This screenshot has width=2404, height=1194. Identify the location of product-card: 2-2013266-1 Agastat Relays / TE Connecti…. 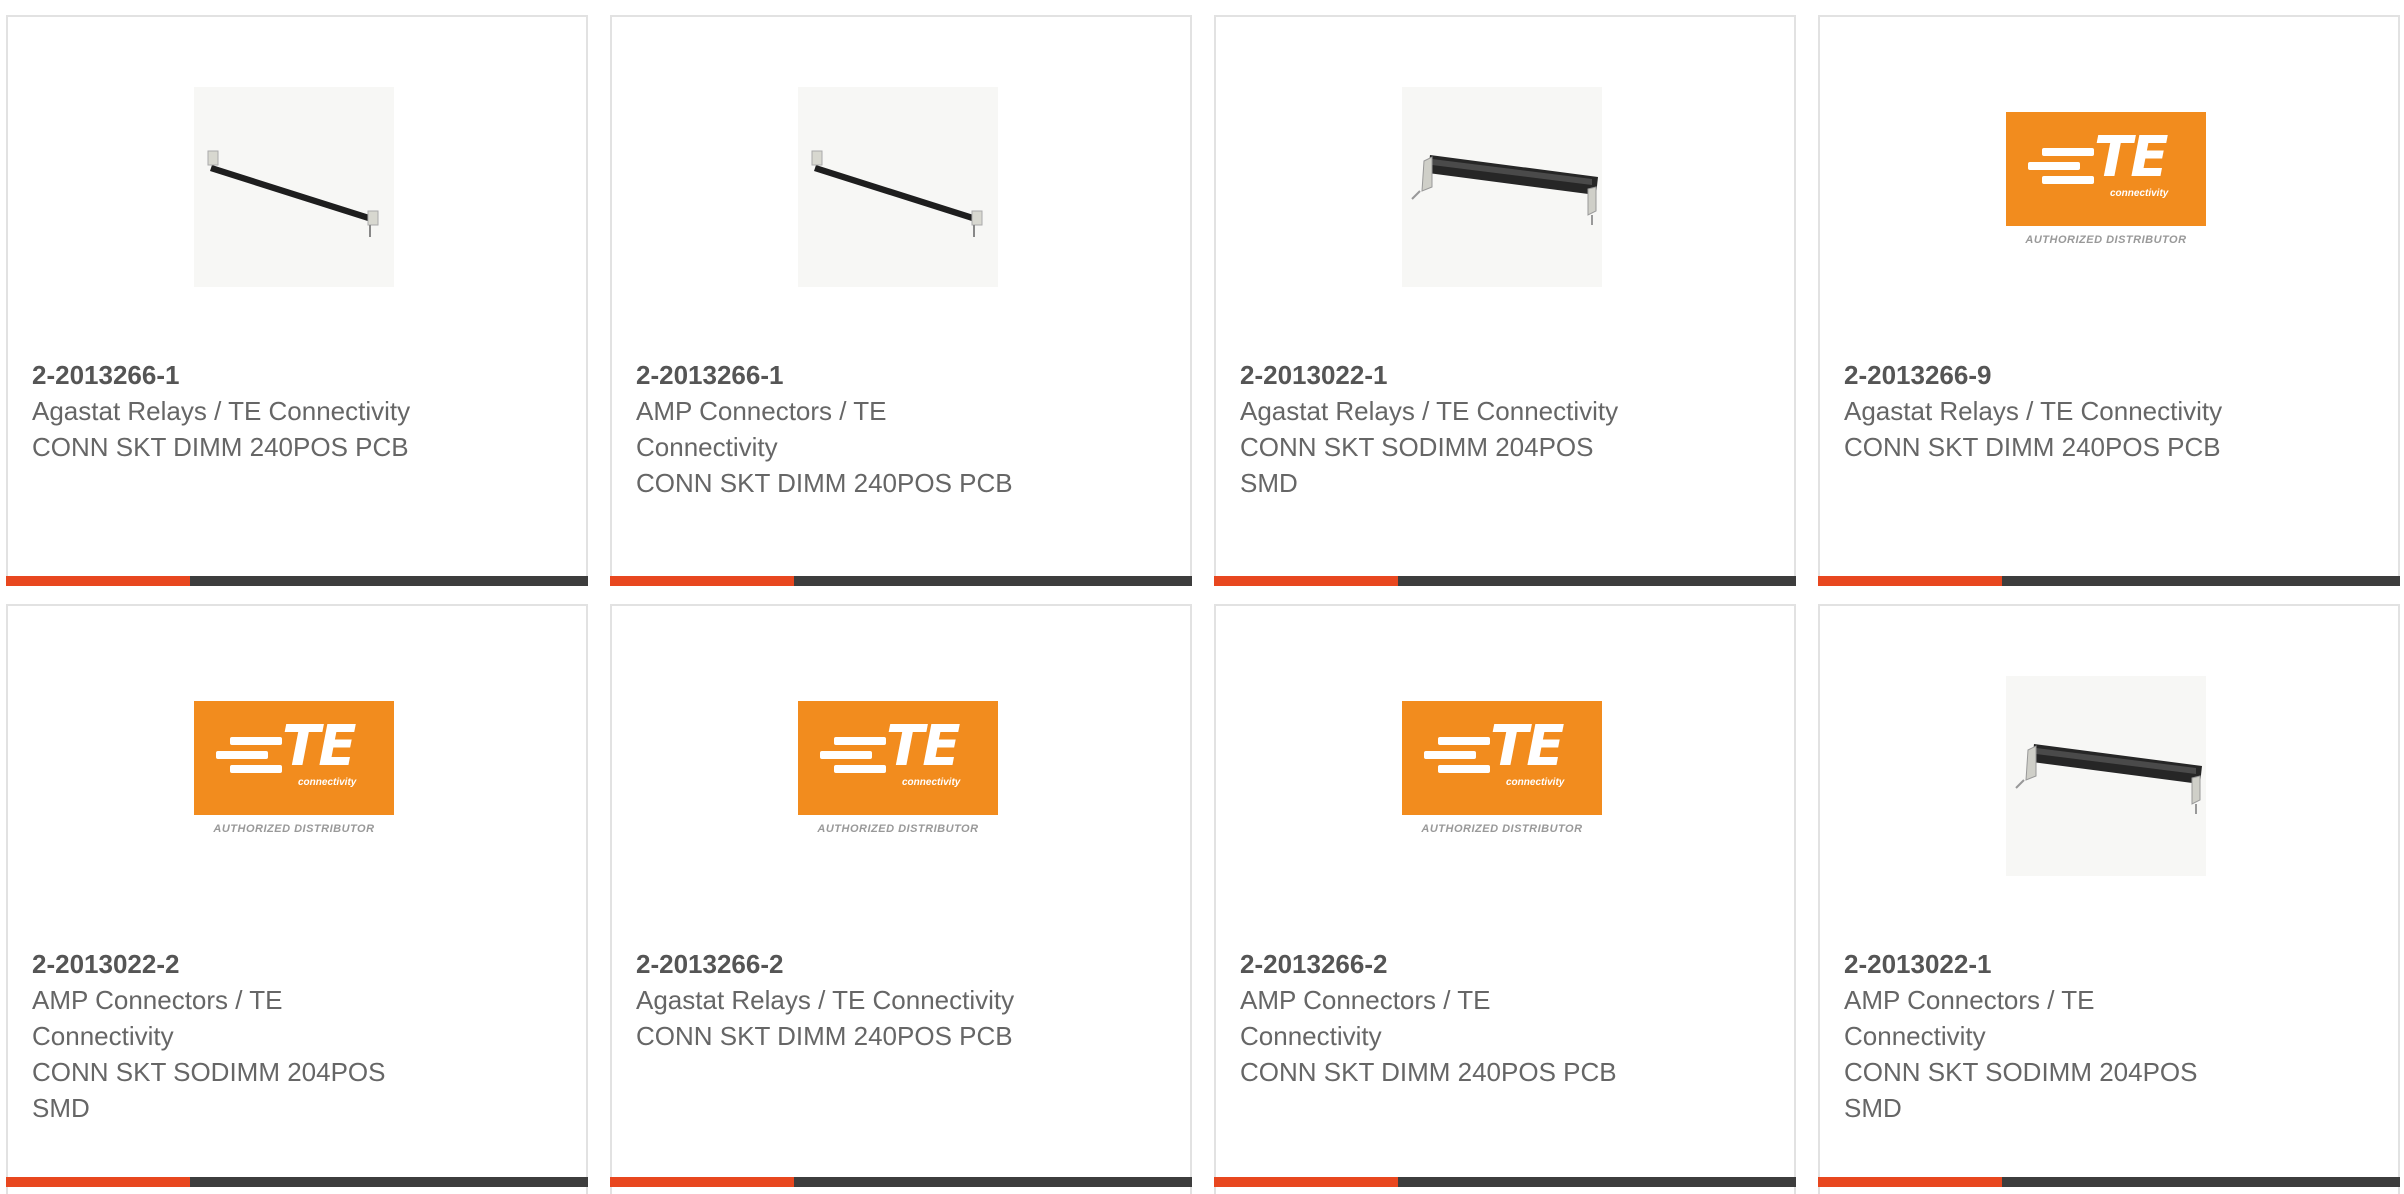
(297, 300).